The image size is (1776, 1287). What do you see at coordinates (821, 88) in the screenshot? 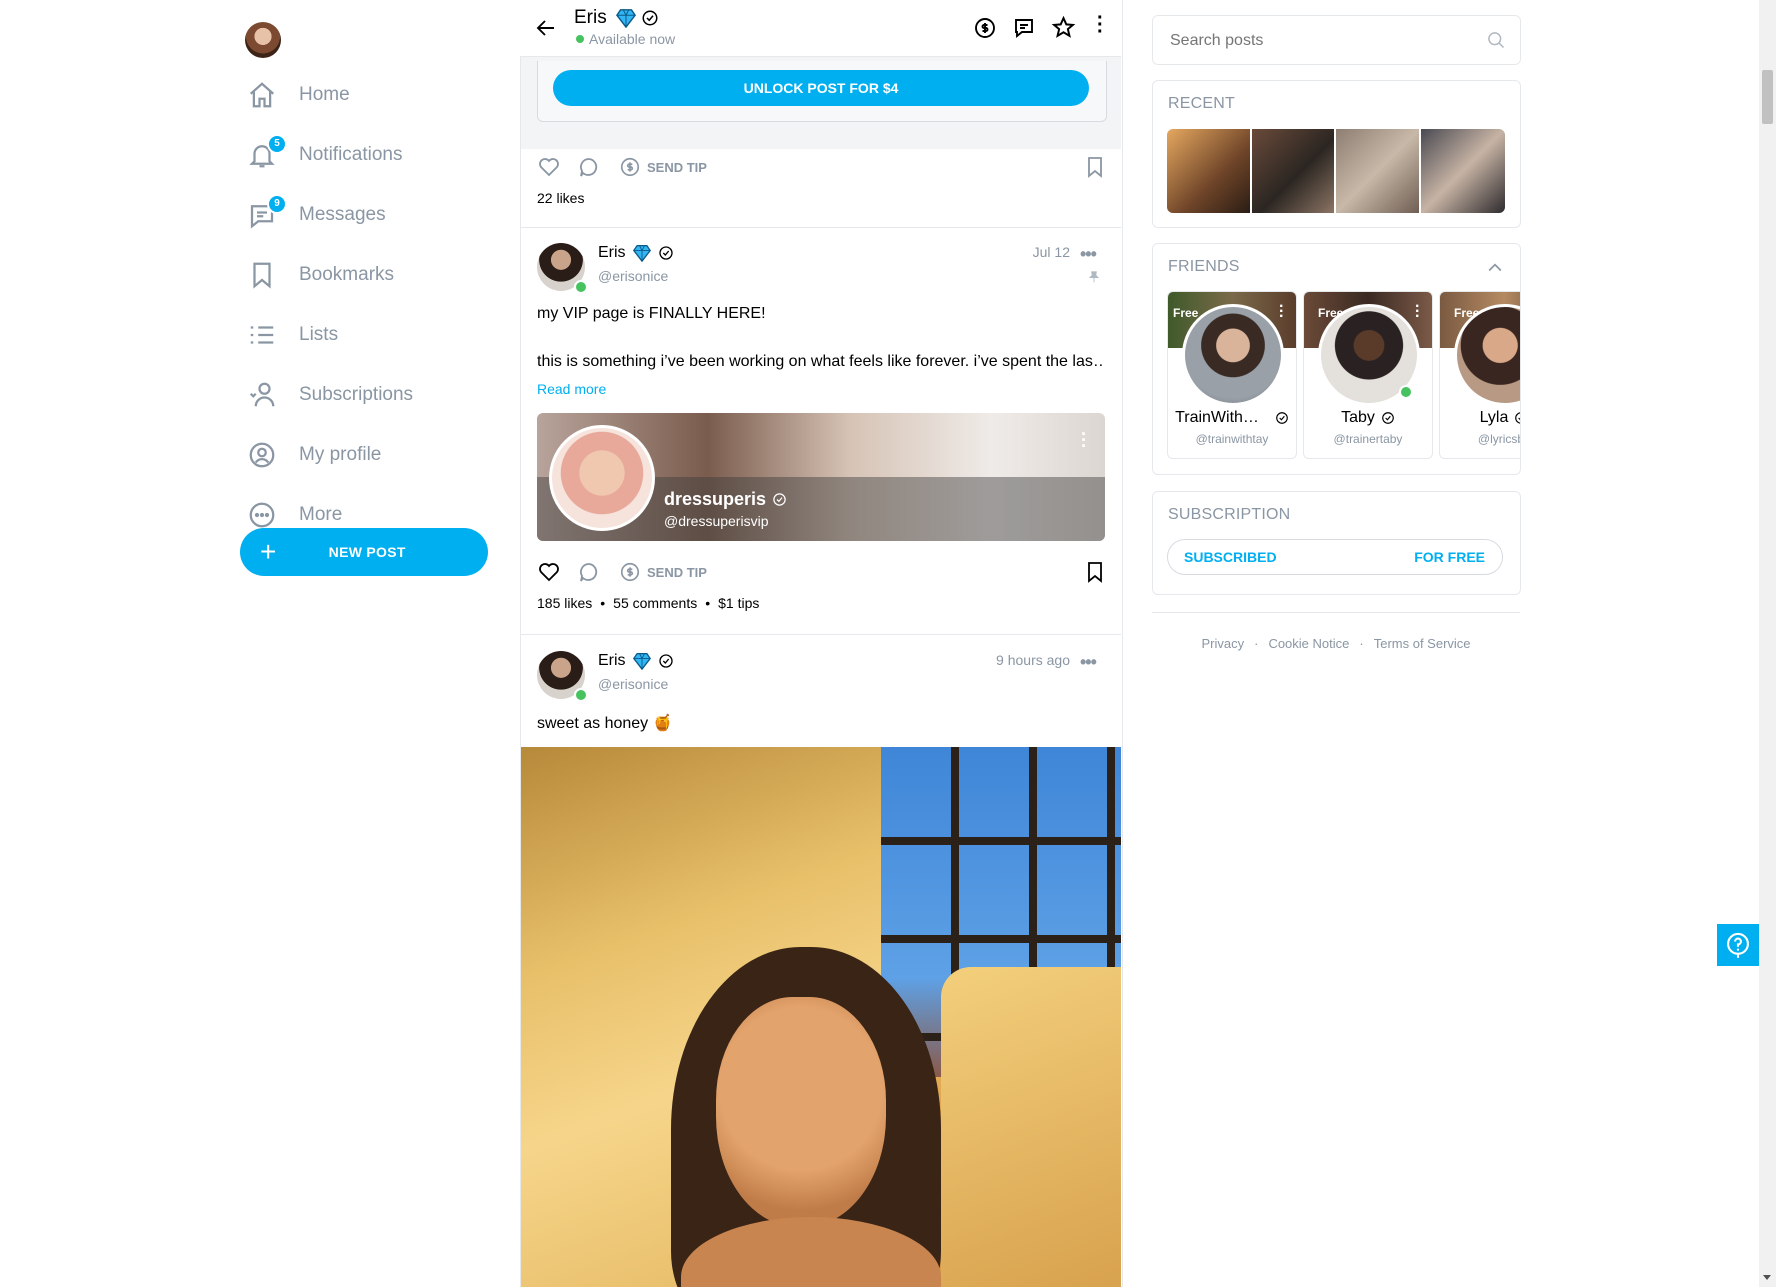
I see `unlock-post-button: UNLOCK POST FOR $4` at bounding box center [821, 88].